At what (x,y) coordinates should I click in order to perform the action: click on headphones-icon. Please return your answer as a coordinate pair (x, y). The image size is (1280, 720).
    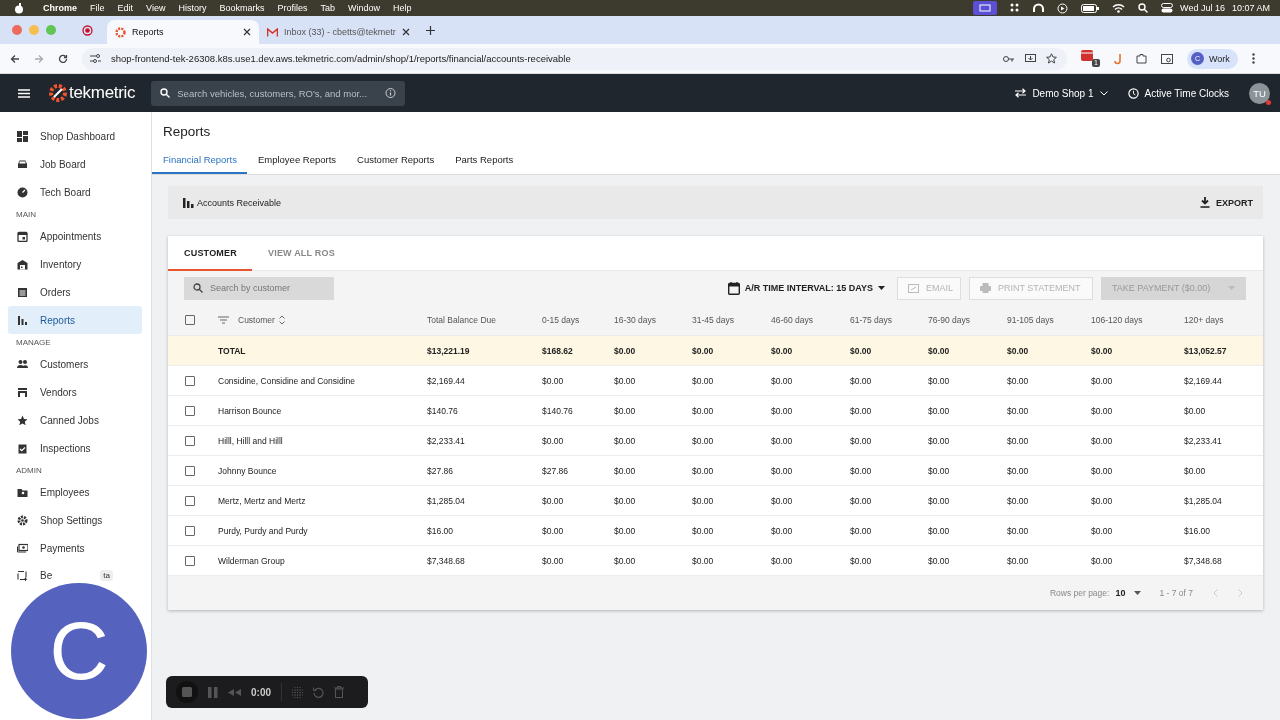
    Looking at the image, I should click on (1039, 8).